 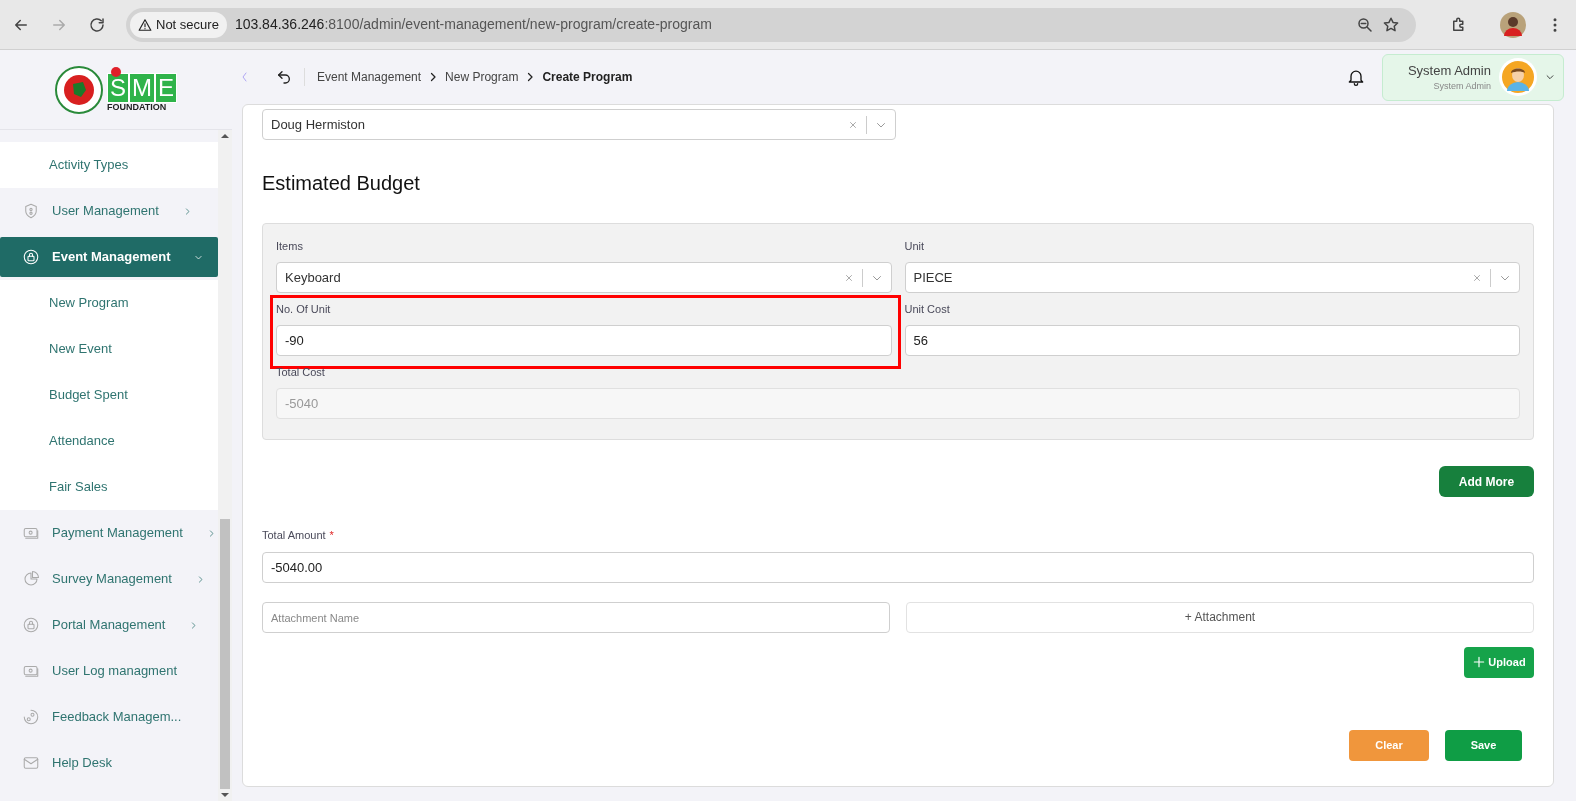 What do you see at coordinates (142, 88) in the screenshot?
I see `logo-letter: M` at bounding box center [142, 88].